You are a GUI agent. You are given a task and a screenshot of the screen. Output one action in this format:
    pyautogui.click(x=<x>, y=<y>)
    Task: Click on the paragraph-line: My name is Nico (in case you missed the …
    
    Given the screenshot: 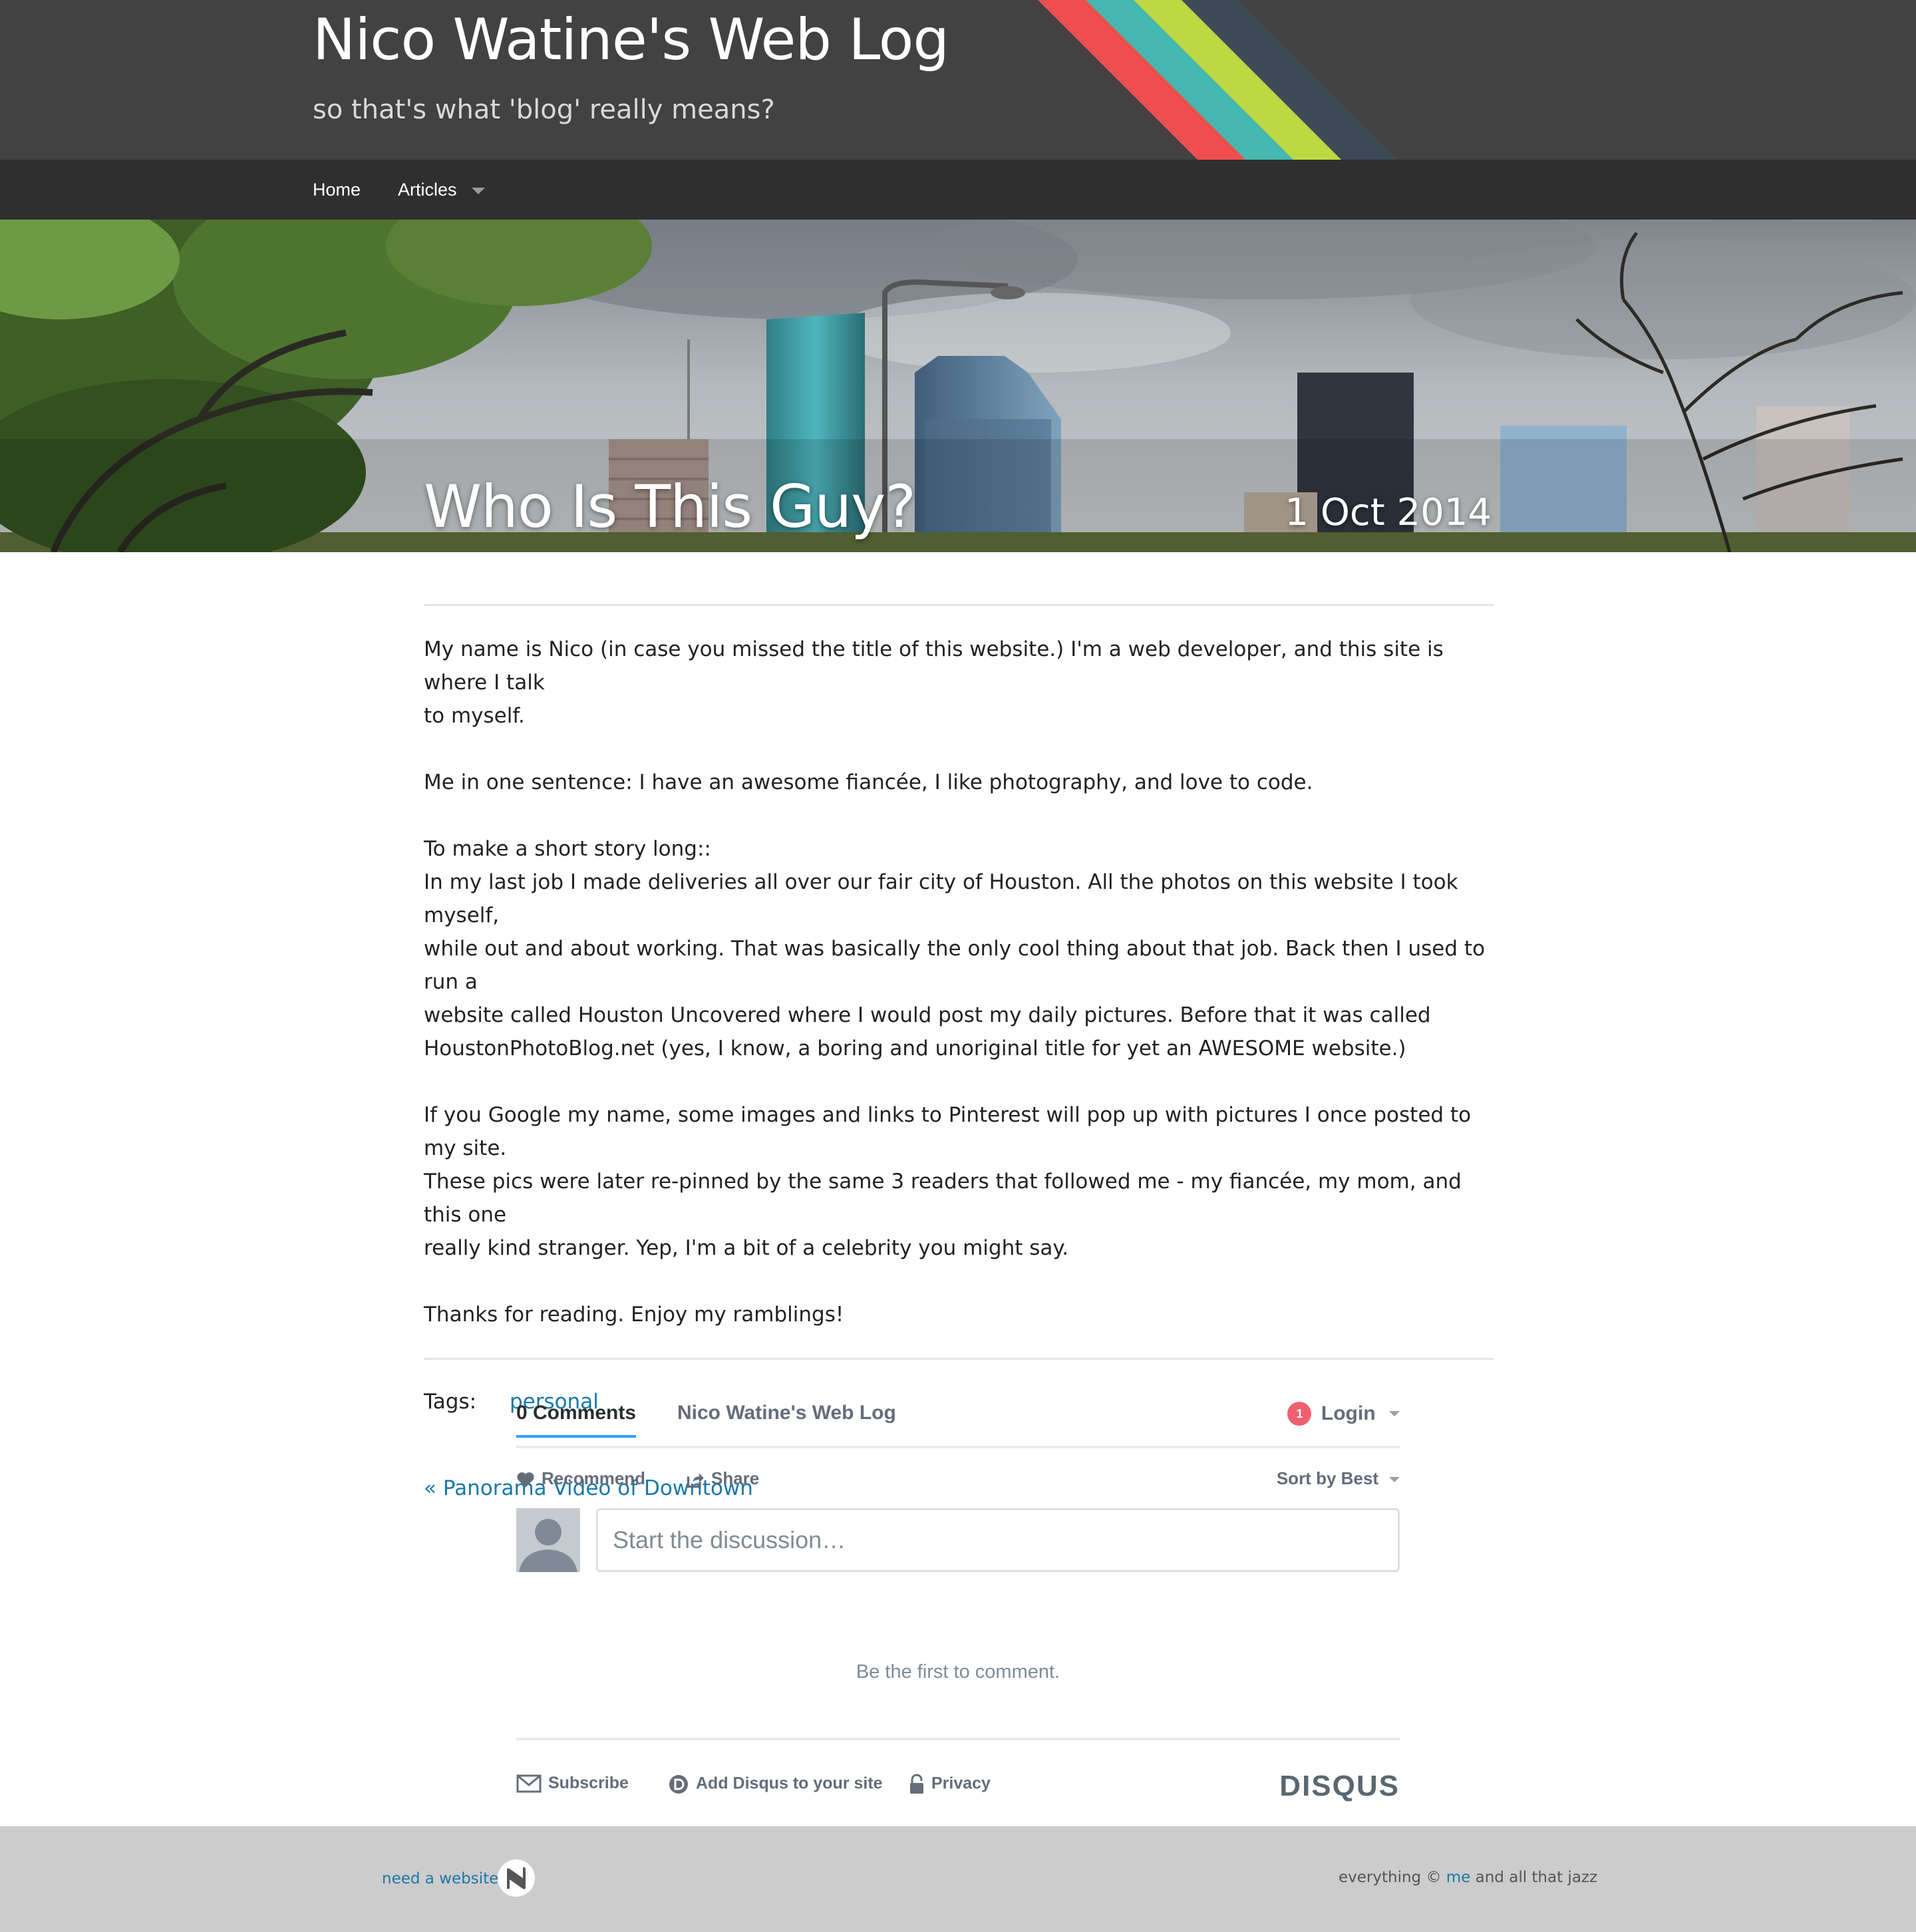 What is the action you would take?
    pyautogui.click(x=934, y=666)
    